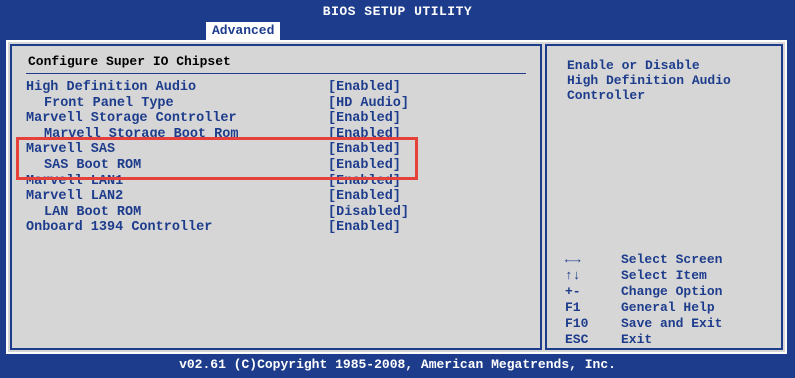 Image resolution: width=795 pixels, height=378 pixels. I want to click on setting-value: [HD Audio], so click(368, 104).